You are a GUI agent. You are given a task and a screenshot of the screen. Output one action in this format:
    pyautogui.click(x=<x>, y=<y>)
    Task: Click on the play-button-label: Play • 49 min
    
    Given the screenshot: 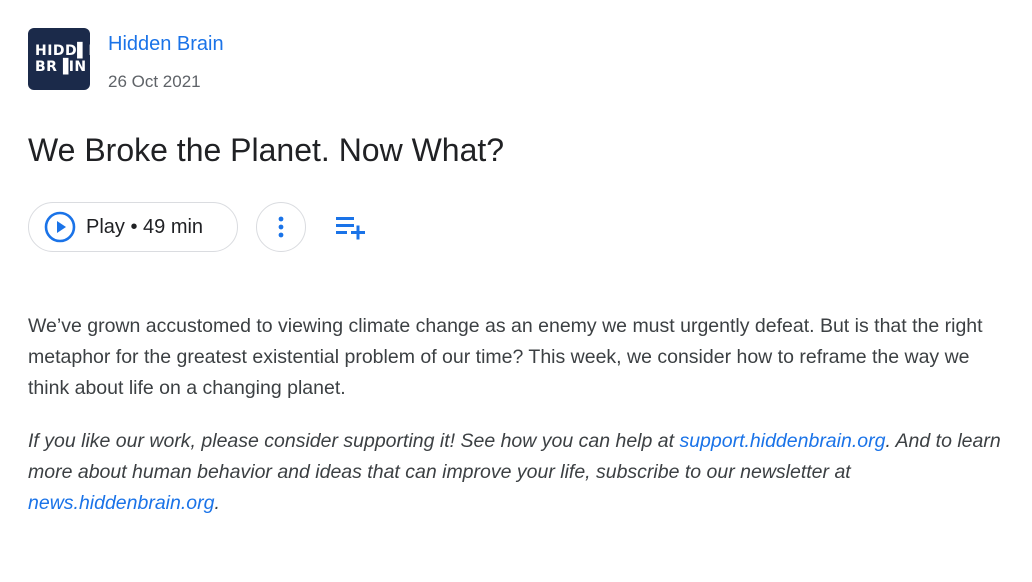 What is the action you would take?
    pyautogui.click(x=145, y=226)
    